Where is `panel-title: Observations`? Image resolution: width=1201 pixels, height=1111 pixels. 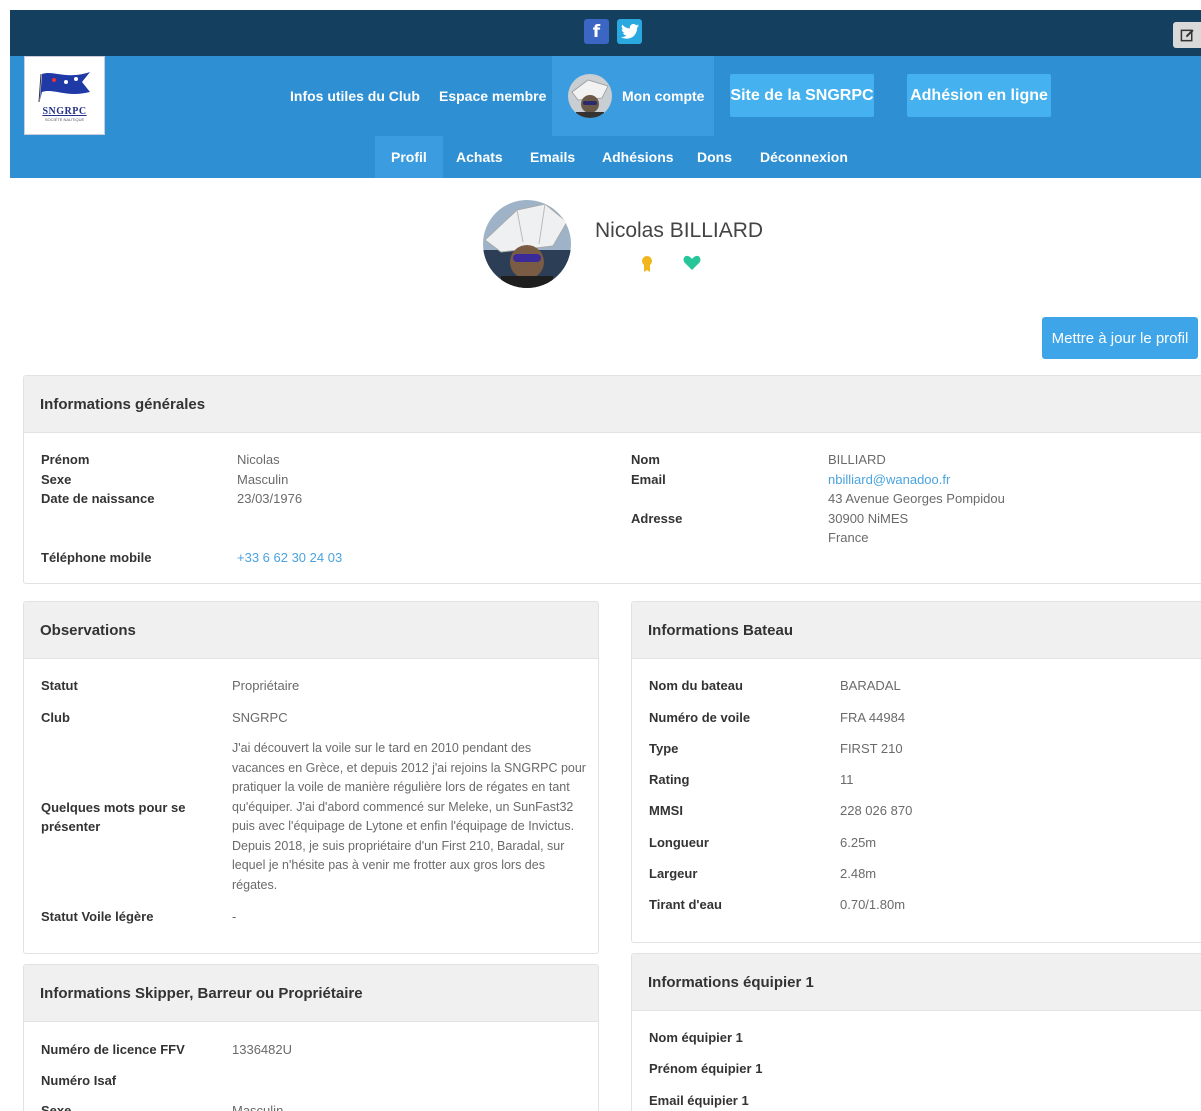 panel-title: Observations is located at coordinates (311, 630).